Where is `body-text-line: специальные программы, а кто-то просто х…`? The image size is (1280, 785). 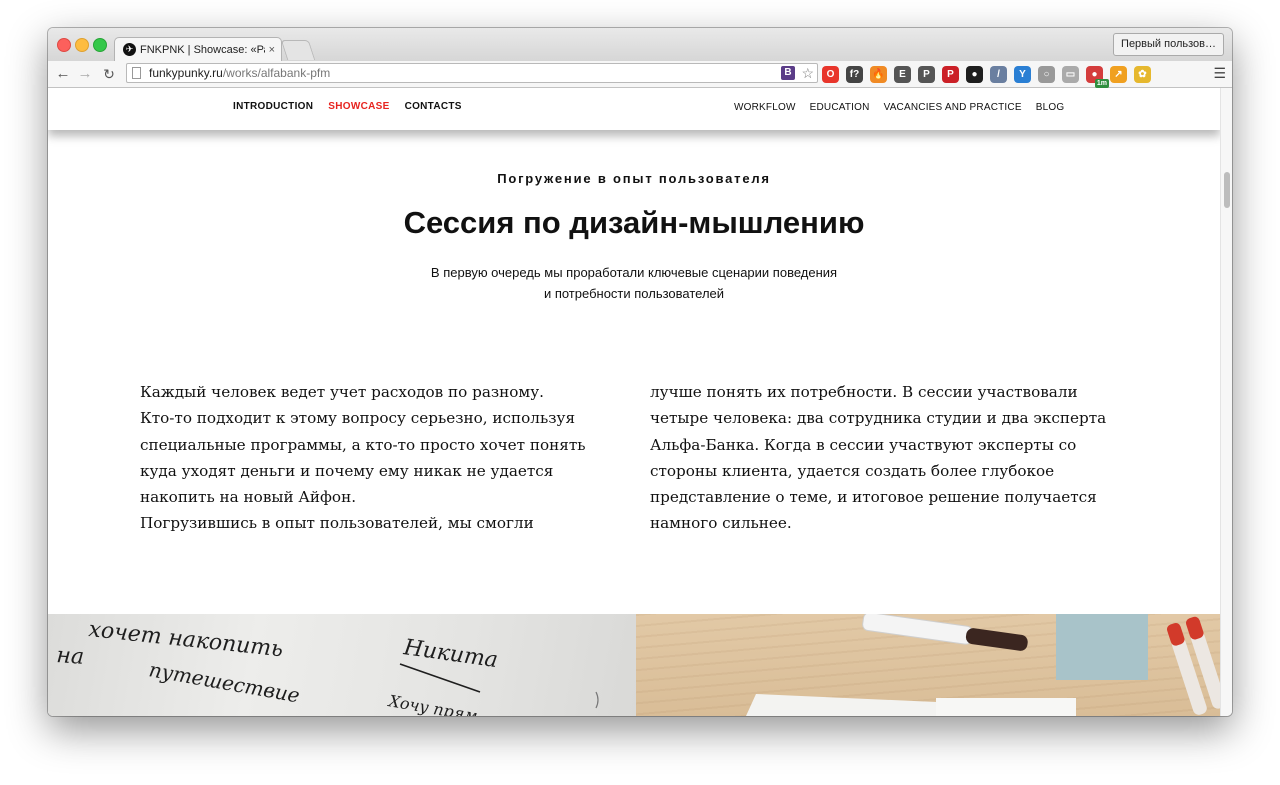
body-text-line: специальные программы, а кто-то просто х… is located at coordinates (363, 444).